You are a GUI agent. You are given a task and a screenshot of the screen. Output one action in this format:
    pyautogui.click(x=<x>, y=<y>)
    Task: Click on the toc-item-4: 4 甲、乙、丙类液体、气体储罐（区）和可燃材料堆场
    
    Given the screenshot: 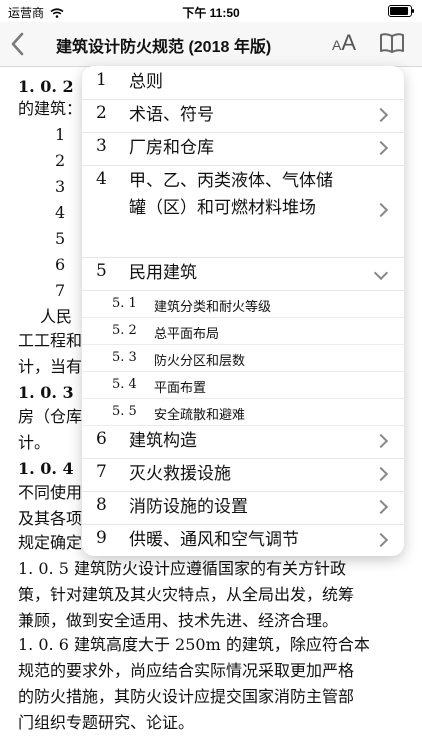 What is the action you would take?
    pyautogui.click(x=243, y=211)
    